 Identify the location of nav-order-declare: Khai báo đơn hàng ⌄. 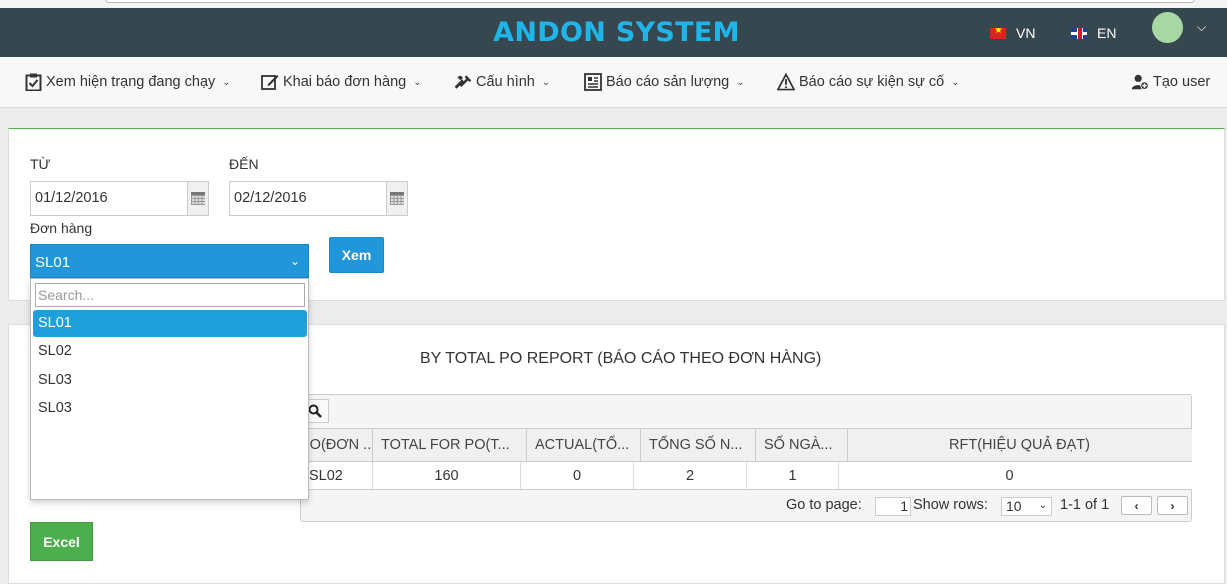
(341, 82).